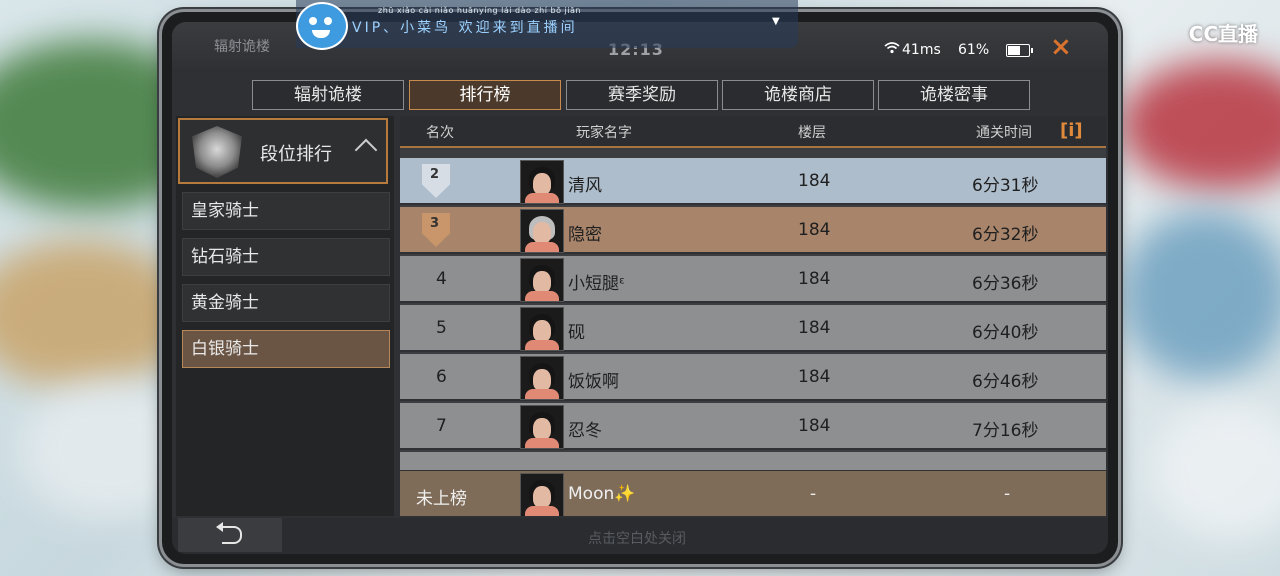  I want to click on table-row: 3 隐密 184 6分32秒, so click(753, 230).